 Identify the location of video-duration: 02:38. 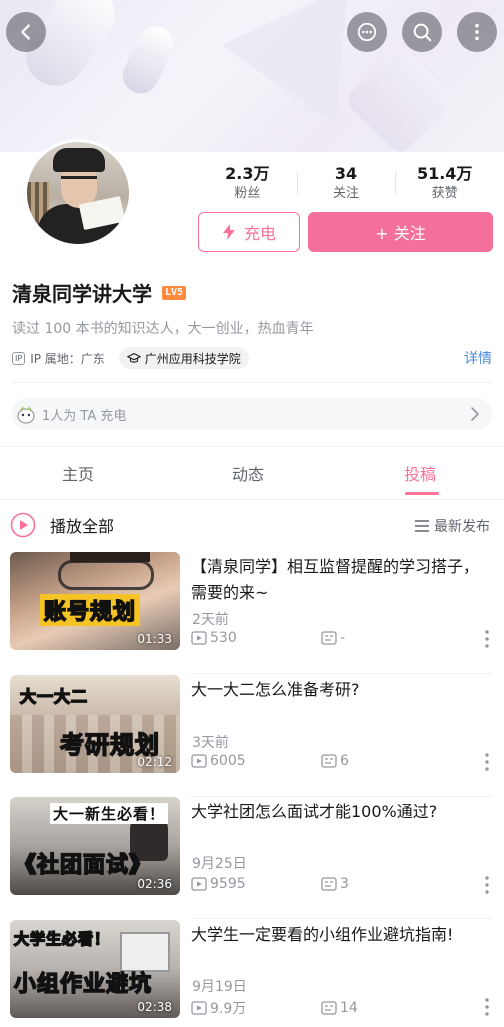
(154, 1007).